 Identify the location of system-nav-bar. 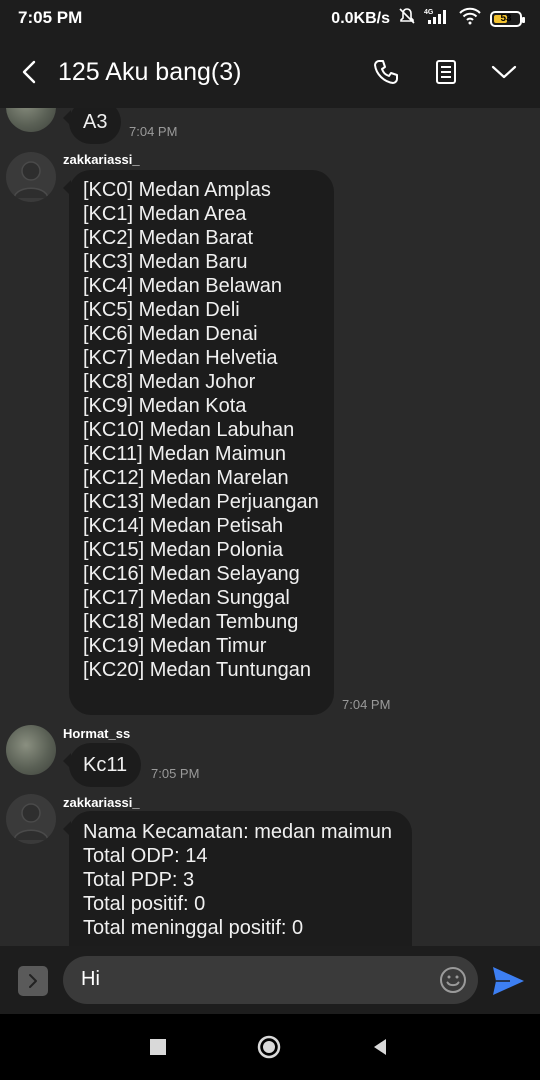
(270, 1047).